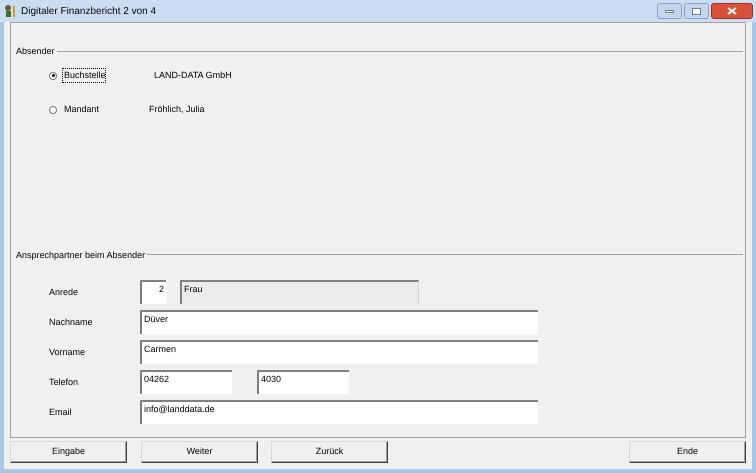  What do you see at coordinates (77, 109) in the screenshot?
I see `radio-option: Mandant` at bounding box center [77, 109].